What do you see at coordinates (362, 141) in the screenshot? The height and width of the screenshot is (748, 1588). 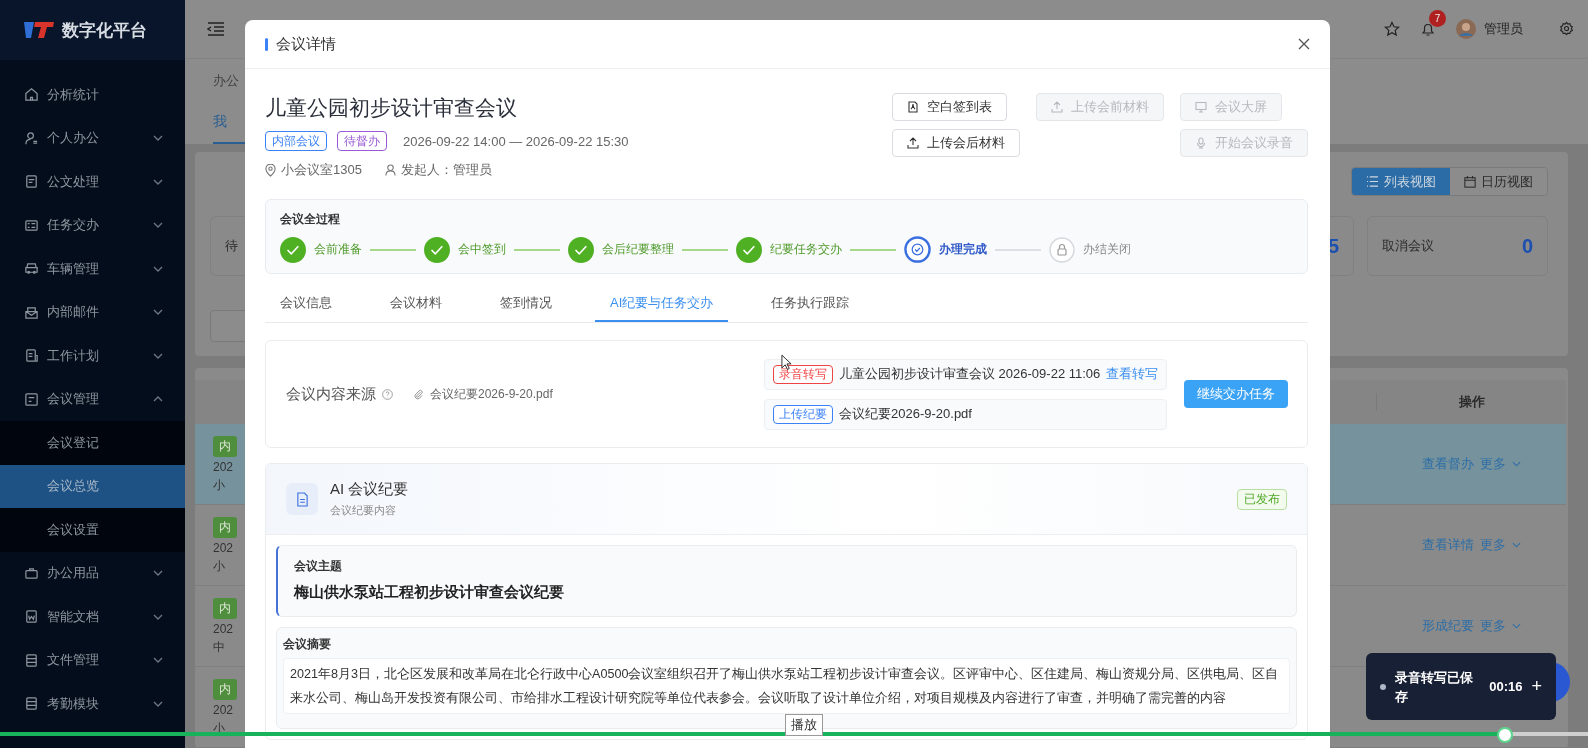 I see `status-tag: 待督办` at bounding box center [362, 141].